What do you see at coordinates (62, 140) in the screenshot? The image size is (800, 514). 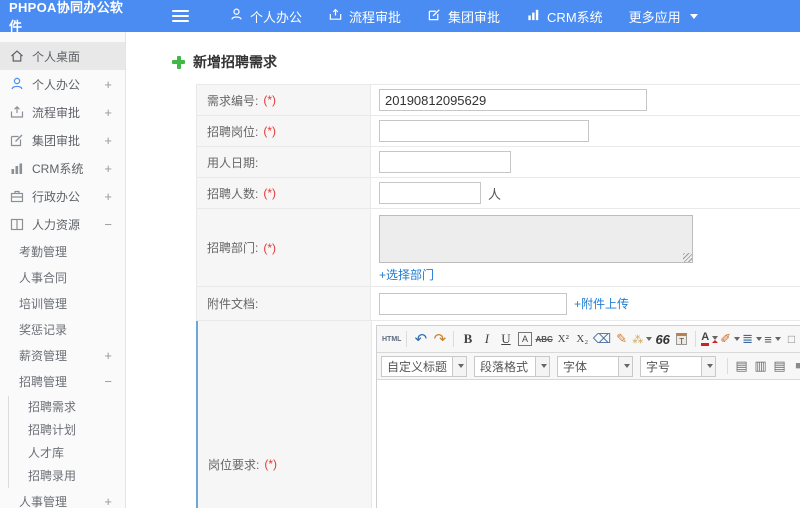 I see `sidebar-item-group-approval: 集团审批 +` at bounding box center [62, 140].